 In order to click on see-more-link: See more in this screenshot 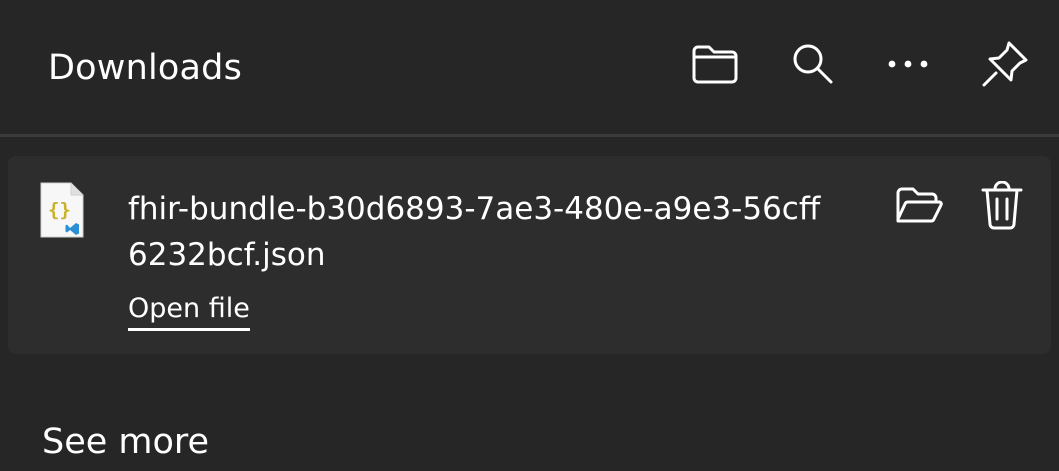, I will do `click(125, 442)`.